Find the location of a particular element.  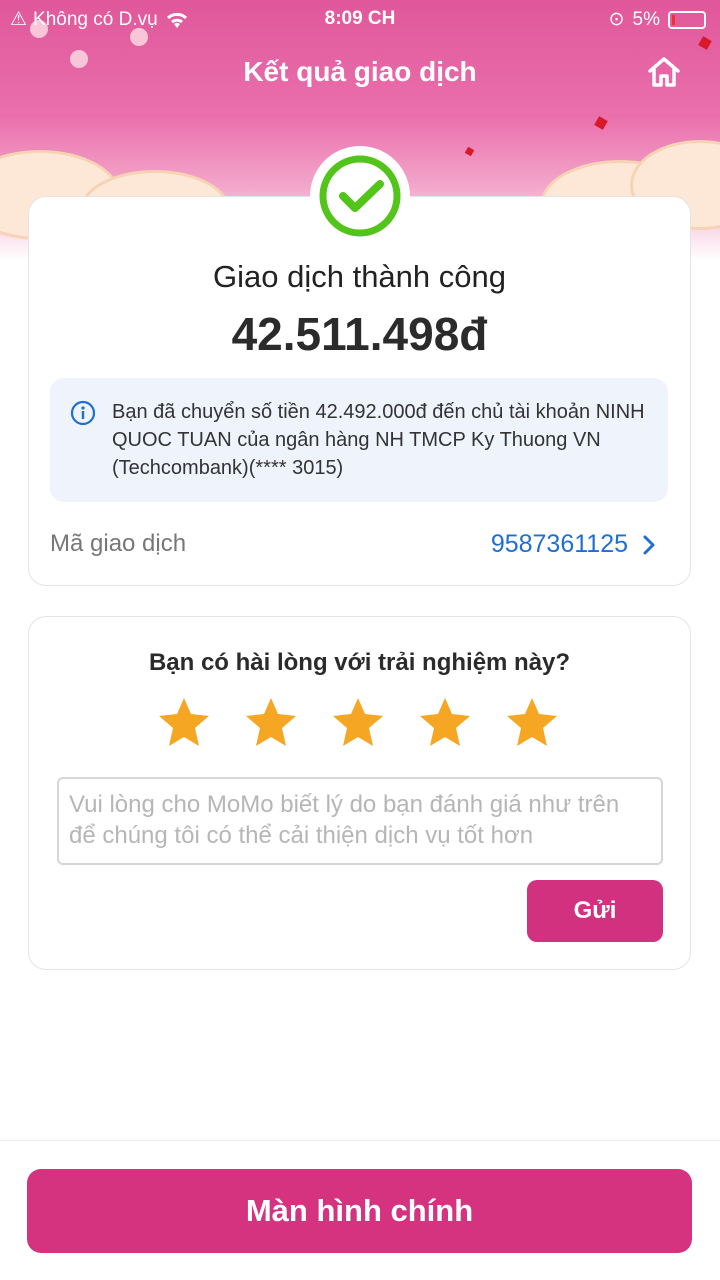

transaction-id-value: 9587361125 is located at coordinates (559, 544).